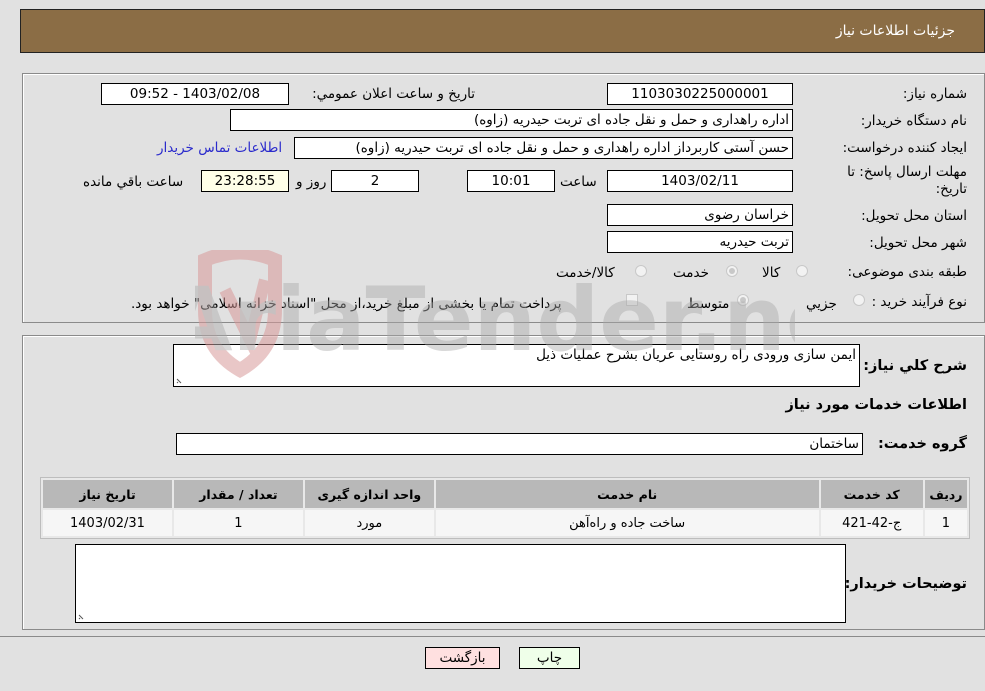 The width and height of the screenshot is (985, 691). What do you see at coordinates (691, 273) in the screenshot?
I see `category-option-service: خدمت` at bounding box center [691, 273].